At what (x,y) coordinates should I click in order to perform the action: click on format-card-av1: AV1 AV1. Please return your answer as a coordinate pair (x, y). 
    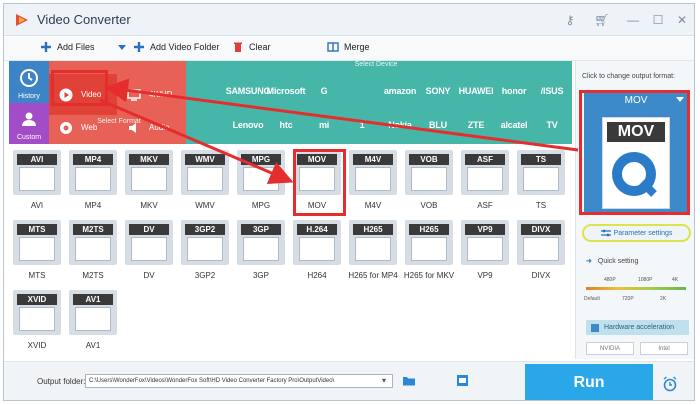
    Looking at the image, I should click on (93, 322).